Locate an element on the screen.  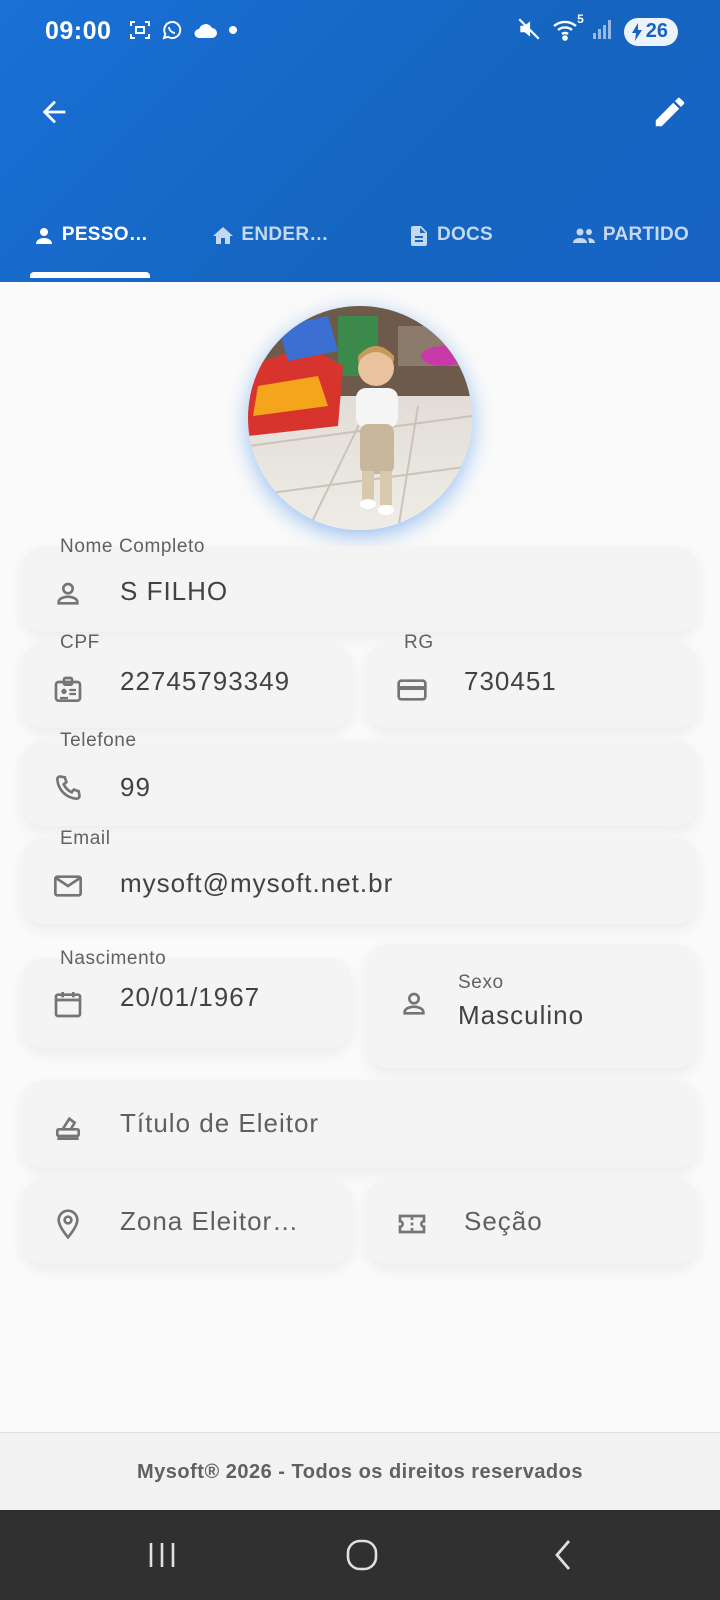
home-circle-icon is located at coordinates (362, 1555).